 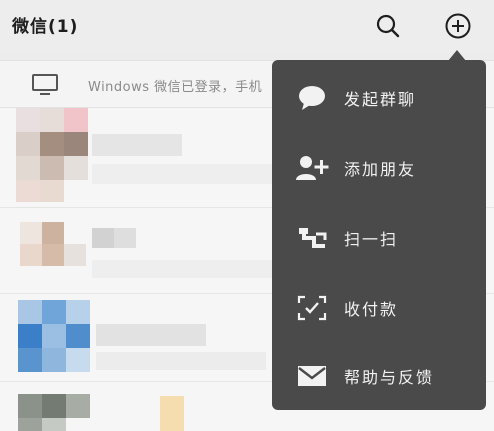 What do you see at coordinates (175, 87) in the screenshot?
I see `login-notice-text: Windows 微信已登录，手机` at bounding box center [175, 87].